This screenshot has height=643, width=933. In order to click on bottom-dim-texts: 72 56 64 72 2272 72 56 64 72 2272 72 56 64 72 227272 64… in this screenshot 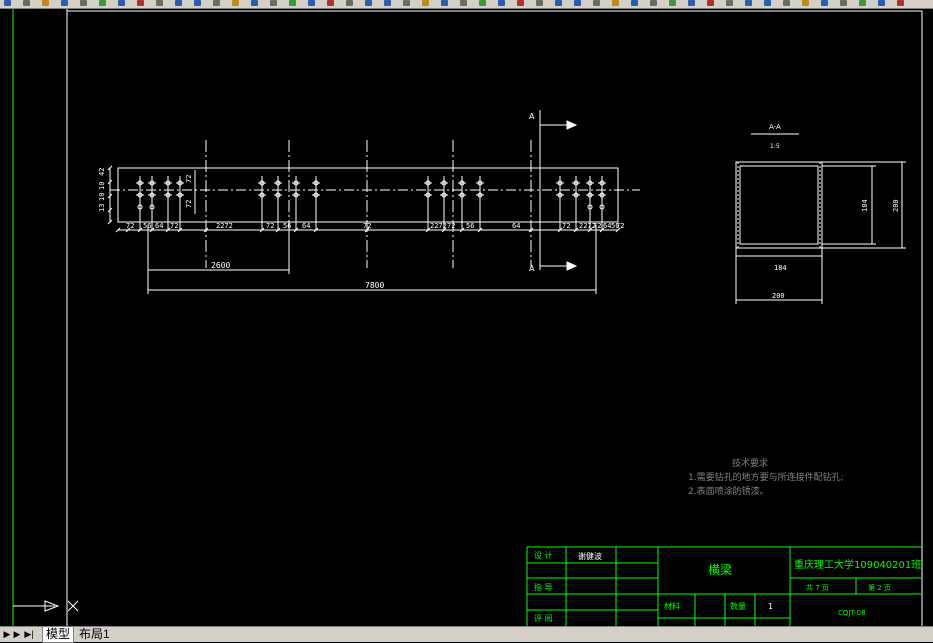, I will do `click(375, 226)`.